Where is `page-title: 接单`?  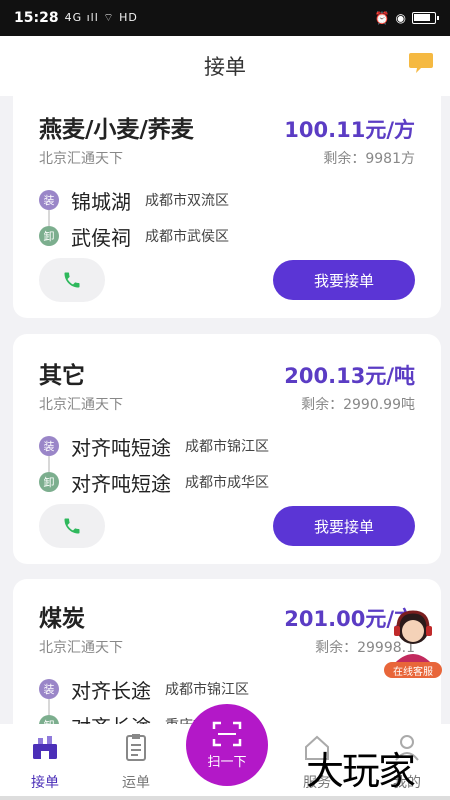 page-title: 接单 is located at coordinates (225, 67).